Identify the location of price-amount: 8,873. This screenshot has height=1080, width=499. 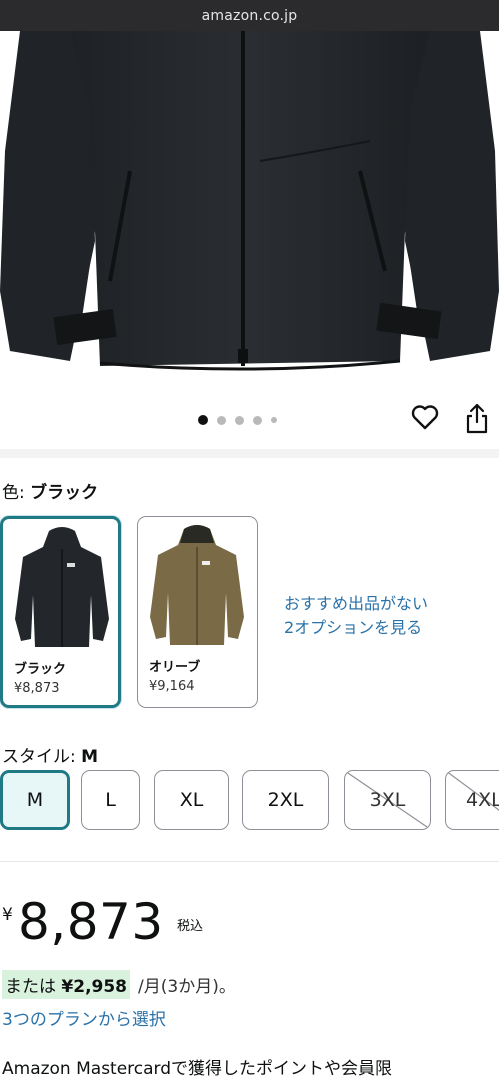
(91, 922).